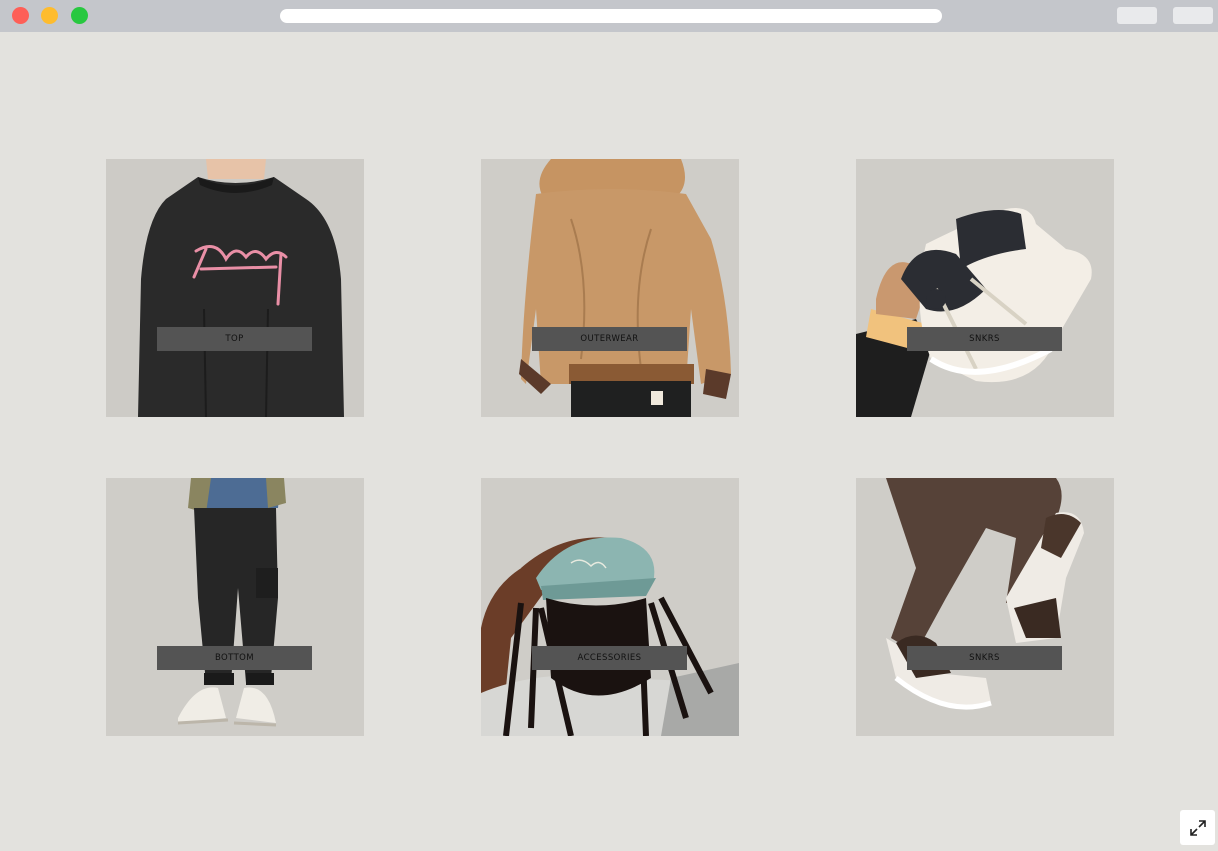  I want to click on address-bar, so click(611, 16).